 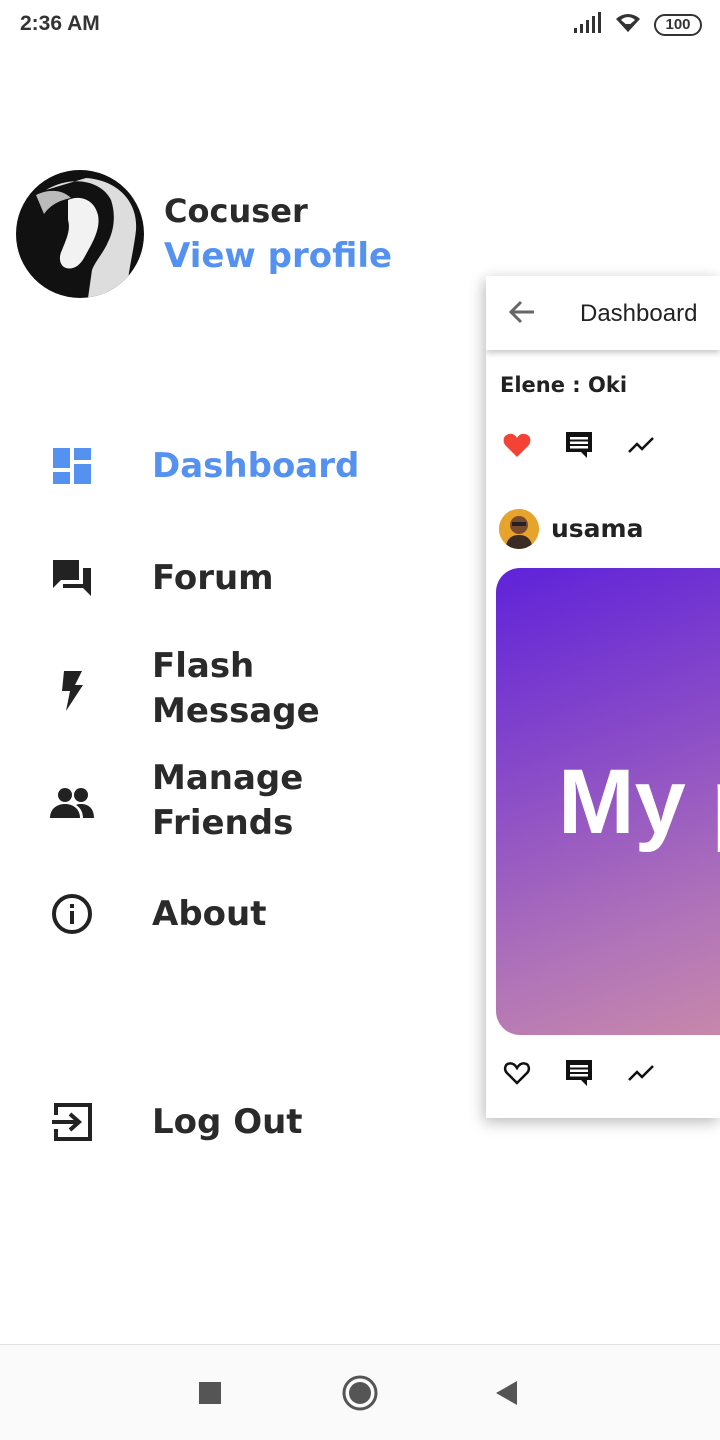 I want to click on forum-icon, so click(x=72, y=578).